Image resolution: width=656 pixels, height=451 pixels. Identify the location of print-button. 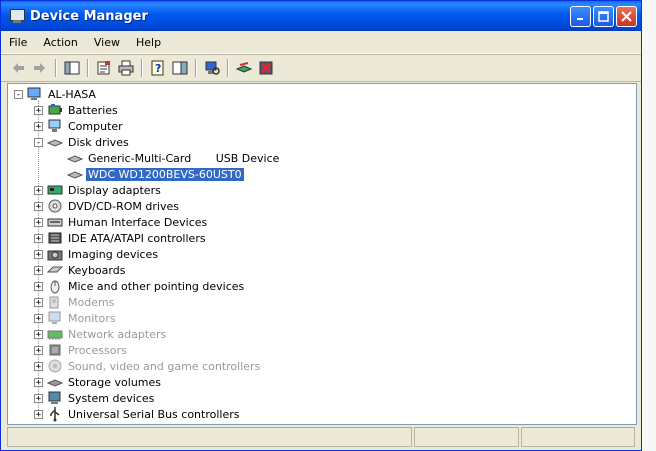
(126, 68).